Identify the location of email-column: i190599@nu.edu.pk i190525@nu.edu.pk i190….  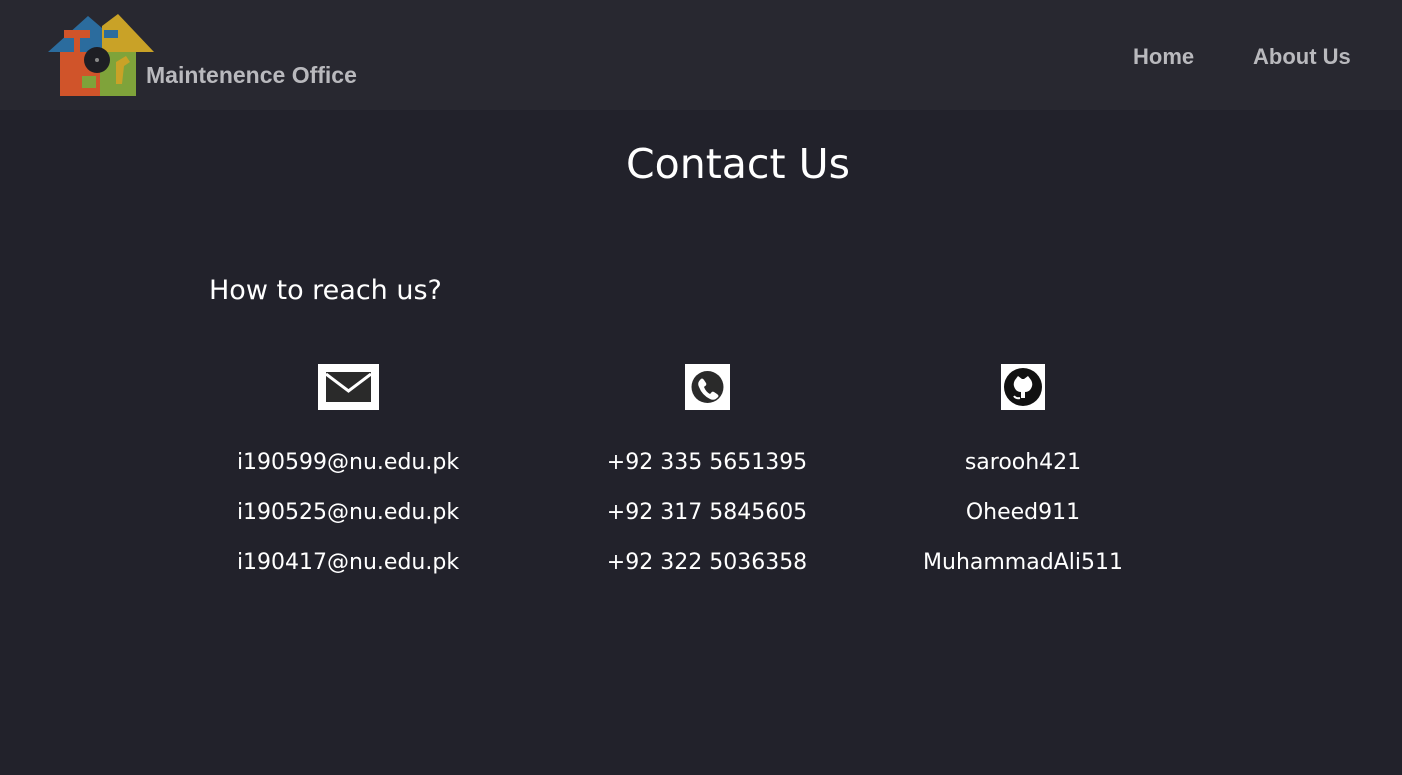
(348, 481).